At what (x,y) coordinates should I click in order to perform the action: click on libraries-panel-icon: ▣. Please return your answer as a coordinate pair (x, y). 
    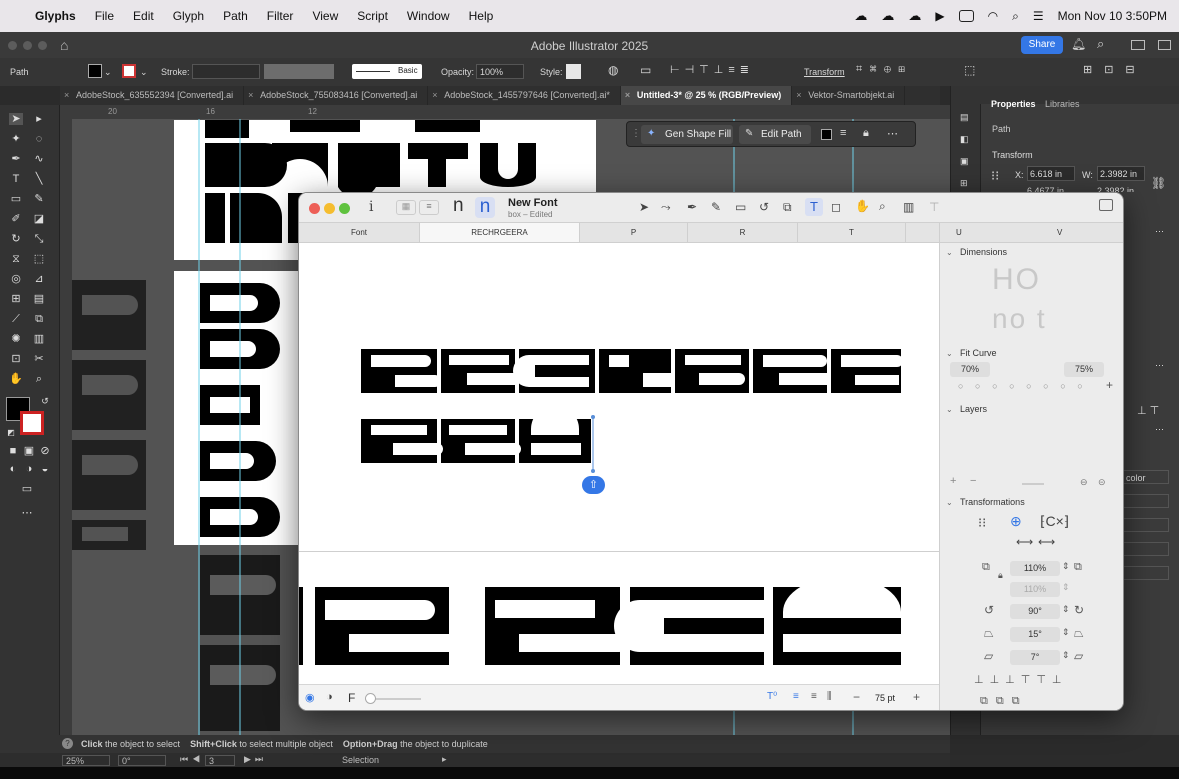
    Looking at the image, I should click on (964, 161).